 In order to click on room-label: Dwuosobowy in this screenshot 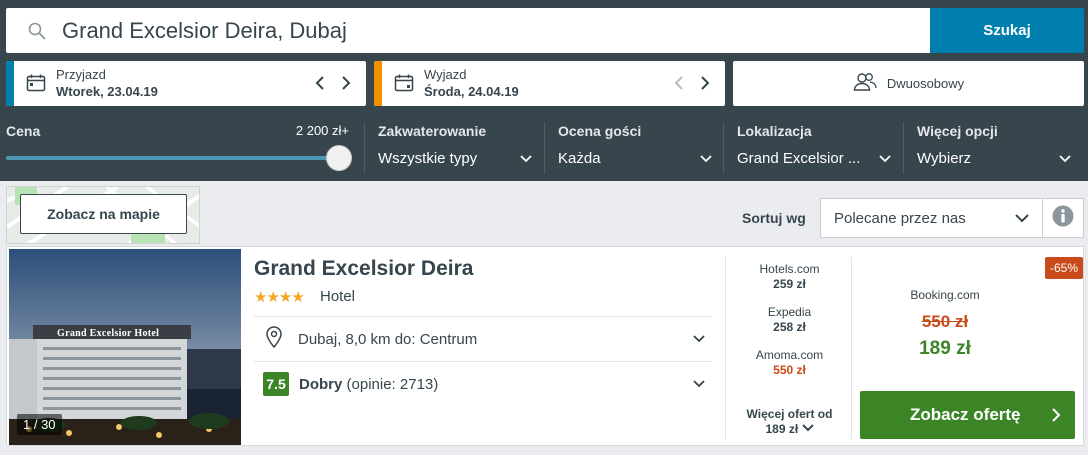, I will do `click(925, 83)`.